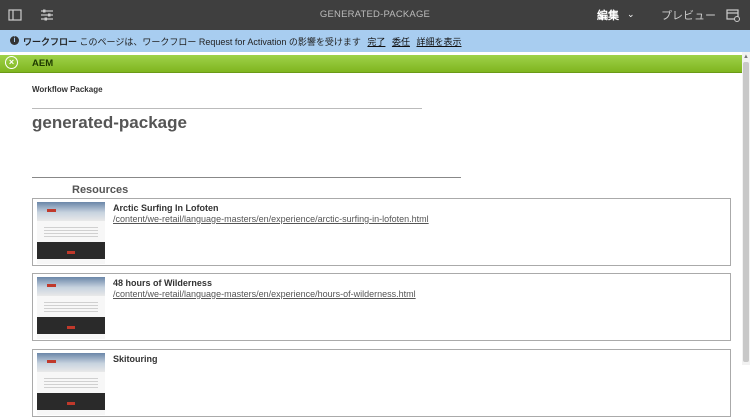 The width and height of the screenshot is (750, 417). What do you see at coordinates (438, 42) in the screenshot?
I see `show-details-link: 詳細を表示` at bounding box center [438, 42].